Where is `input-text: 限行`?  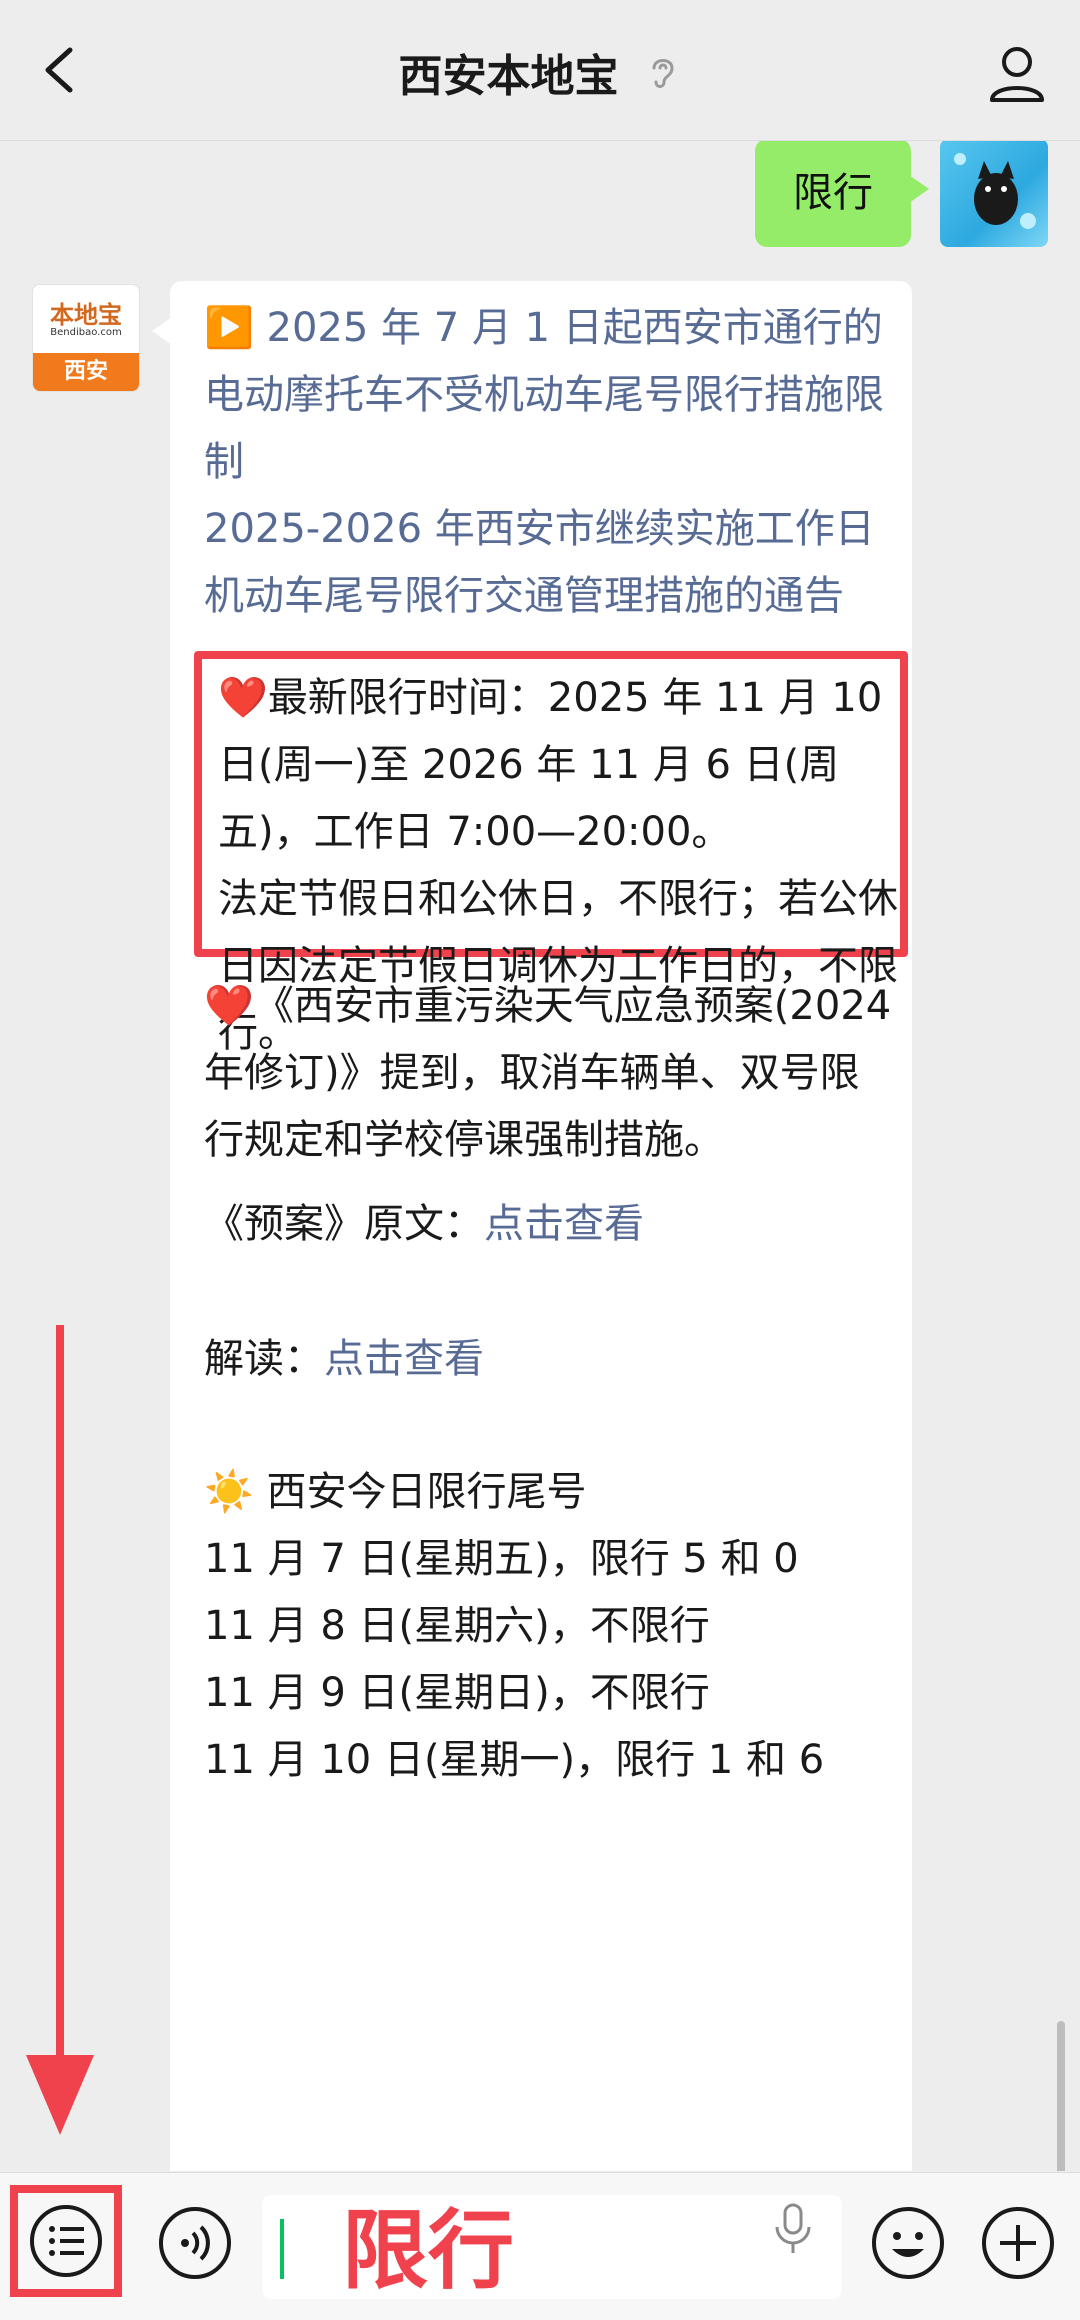
input-text: 限行 is located at coordinates (428, 2251).